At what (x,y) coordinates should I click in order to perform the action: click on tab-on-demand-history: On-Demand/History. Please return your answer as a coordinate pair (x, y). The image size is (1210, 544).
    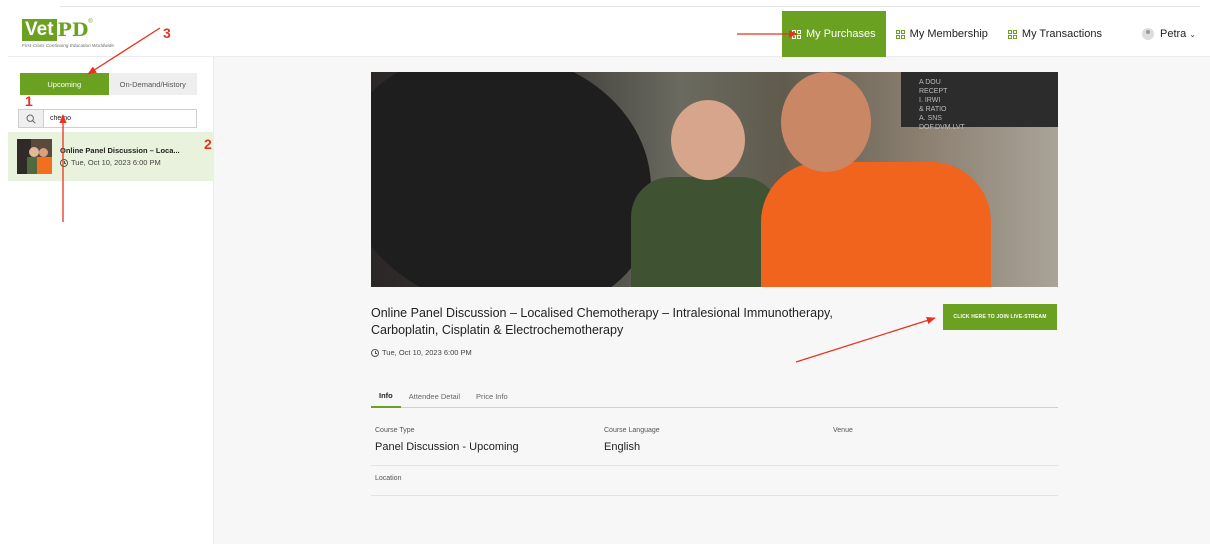
    Looking at the image, I should click on (153, 84).